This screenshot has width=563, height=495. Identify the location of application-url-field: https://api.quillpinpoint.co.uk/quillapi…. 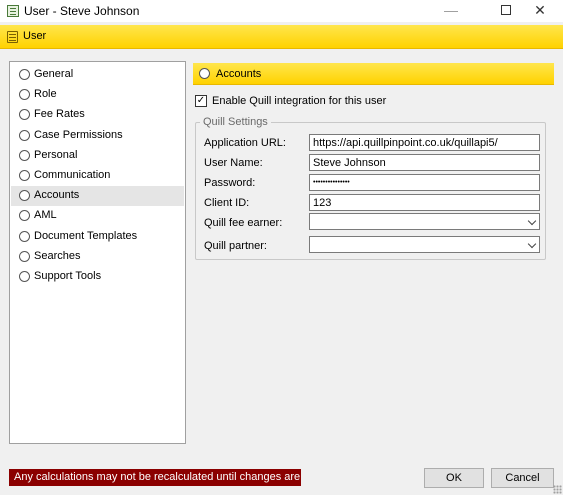
(424, 142).